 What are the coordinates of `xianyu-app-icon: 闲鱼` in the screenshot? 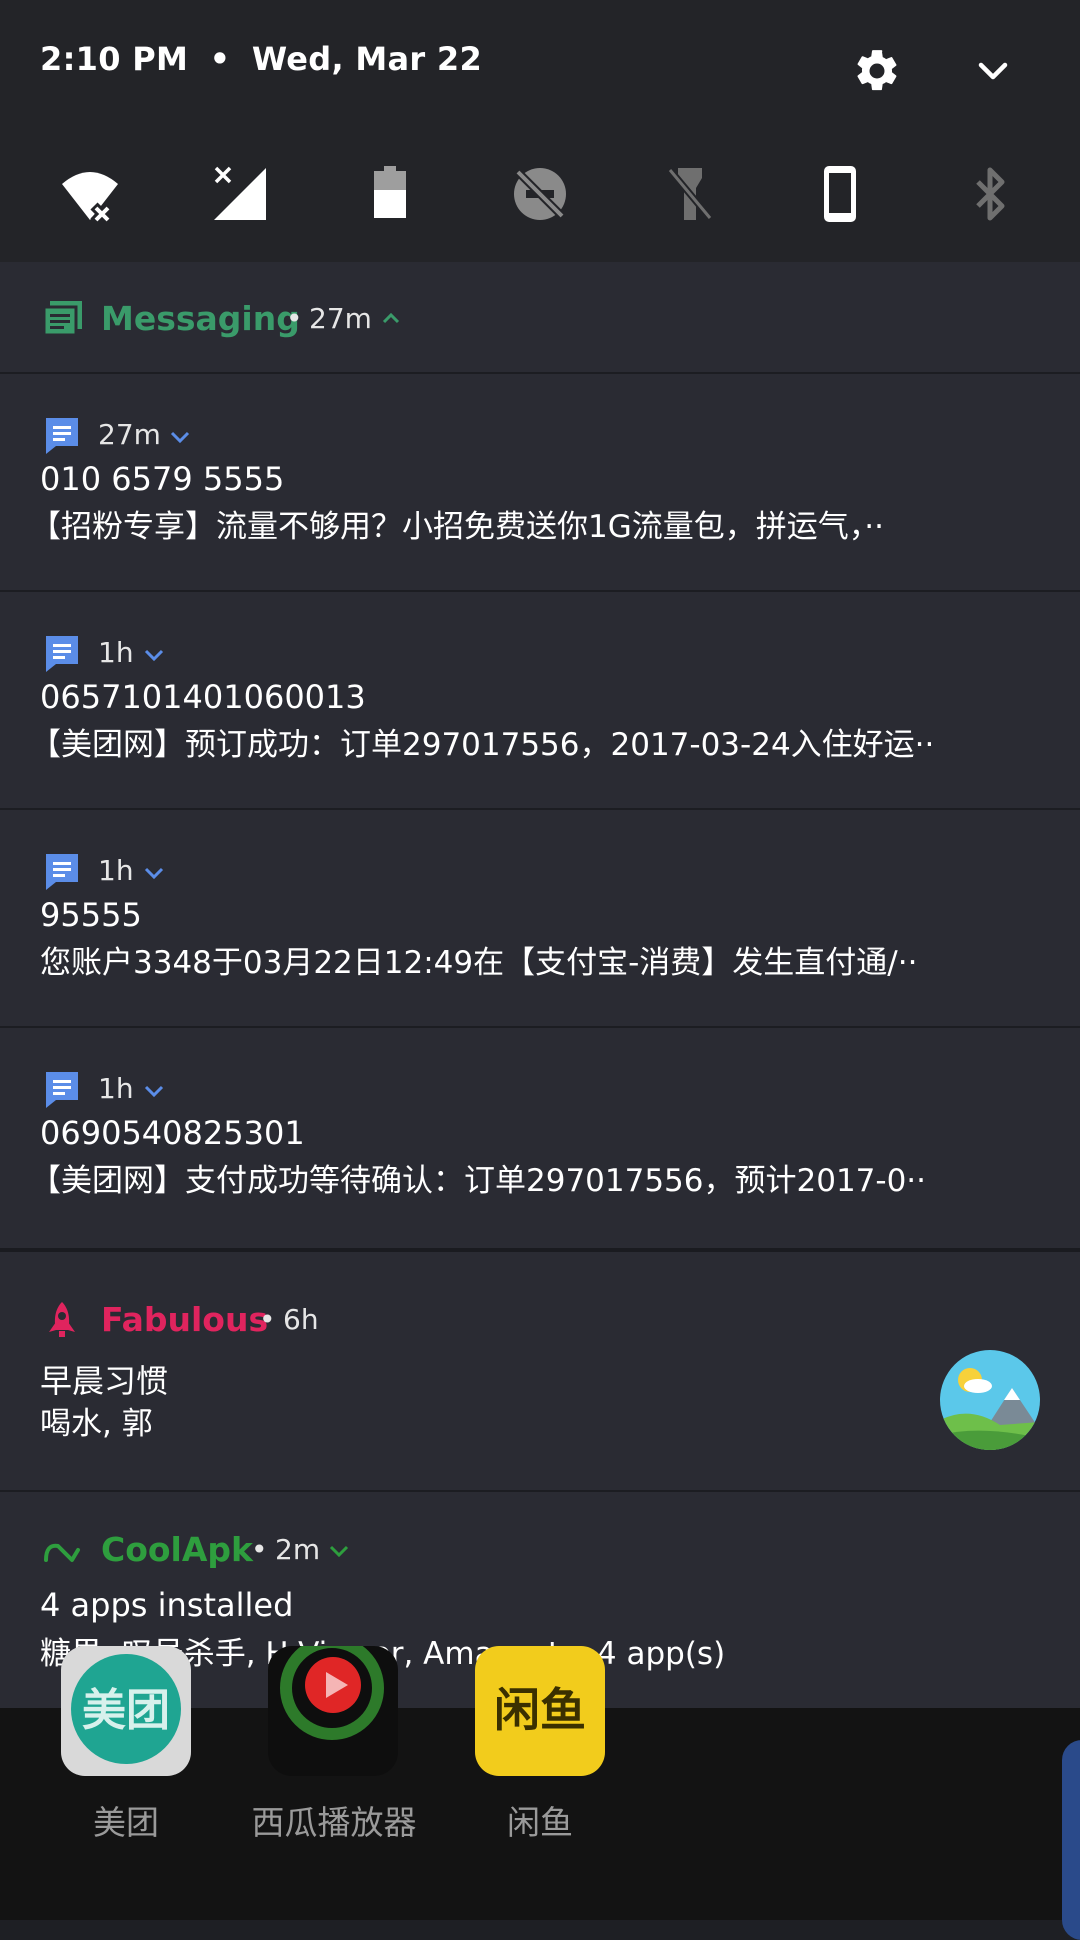 It's located at (540, 1711).